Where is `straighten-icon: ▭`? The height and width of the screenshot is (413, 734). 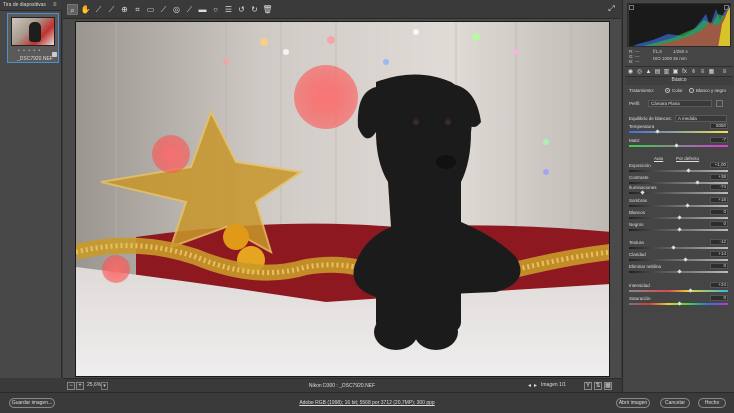
straighten-icon: ▭ is located at coordinates (150, 9).